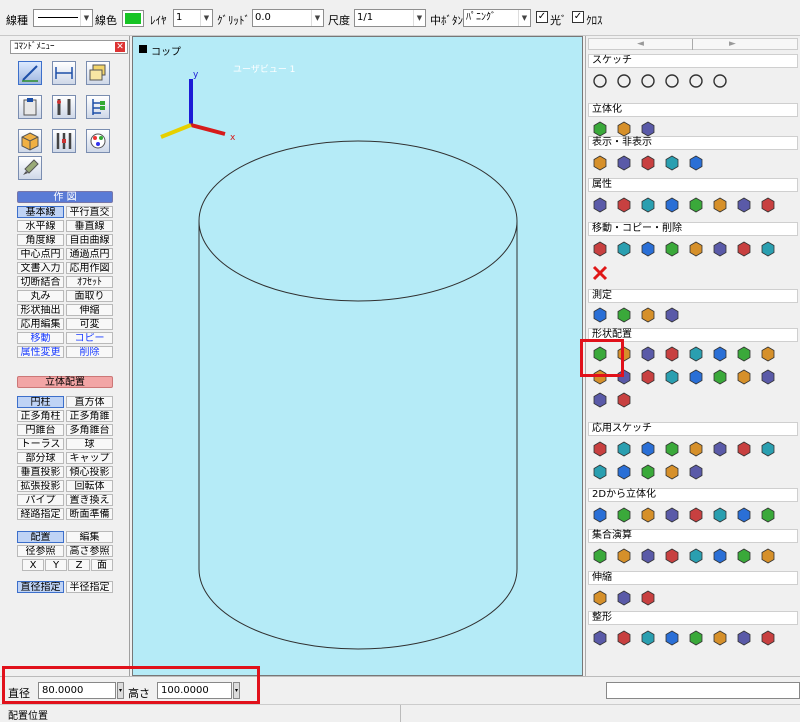 The height and width of the screenshot is (722, 800). What do you see at coordinates (30, 168) in the screenshot?
I see `brush-tool-icon` at bounding box center [30, 168].